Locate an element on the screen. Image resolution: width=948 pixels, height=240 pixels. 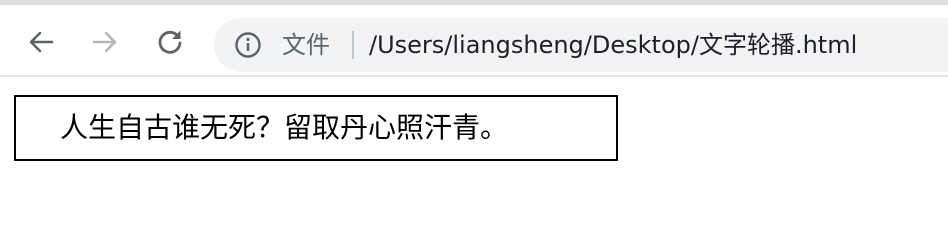
reload-icon is located at coordinates (170, 42).